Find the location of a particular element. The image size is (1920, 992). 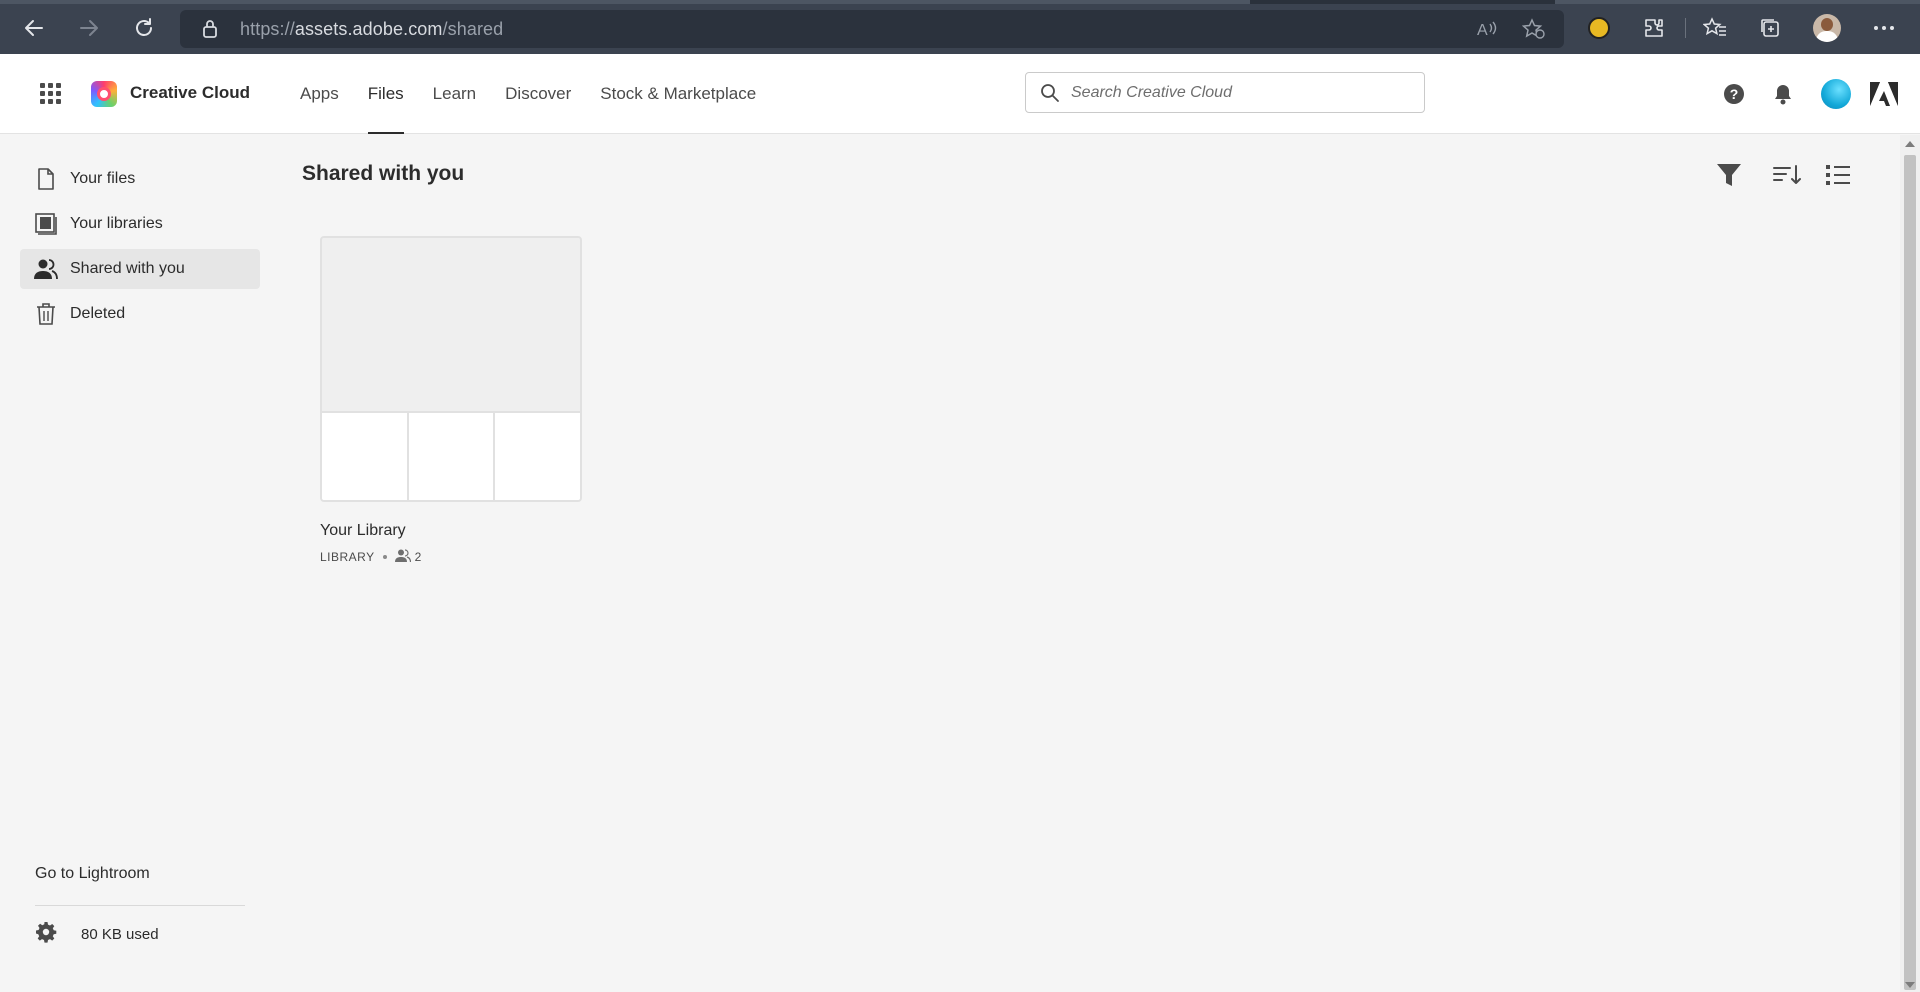

trash-icon is located at coordinates (46, 314).